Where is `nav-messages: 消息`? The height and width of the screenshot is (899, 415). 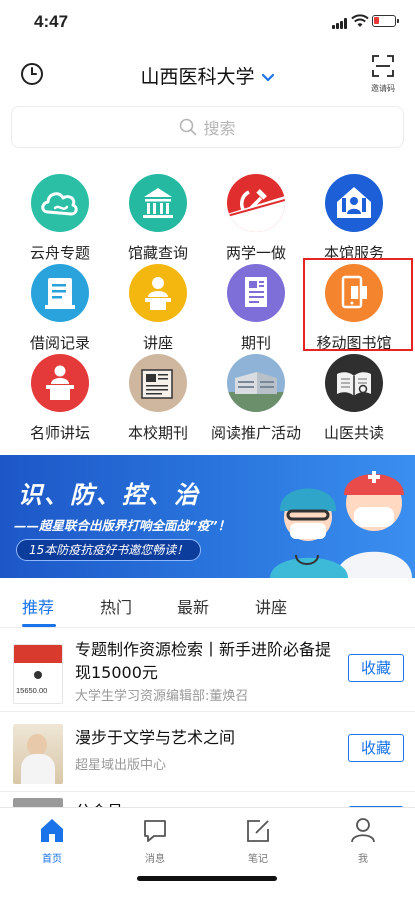
nav-messages: 消息 is located at coordinates (155, 840).